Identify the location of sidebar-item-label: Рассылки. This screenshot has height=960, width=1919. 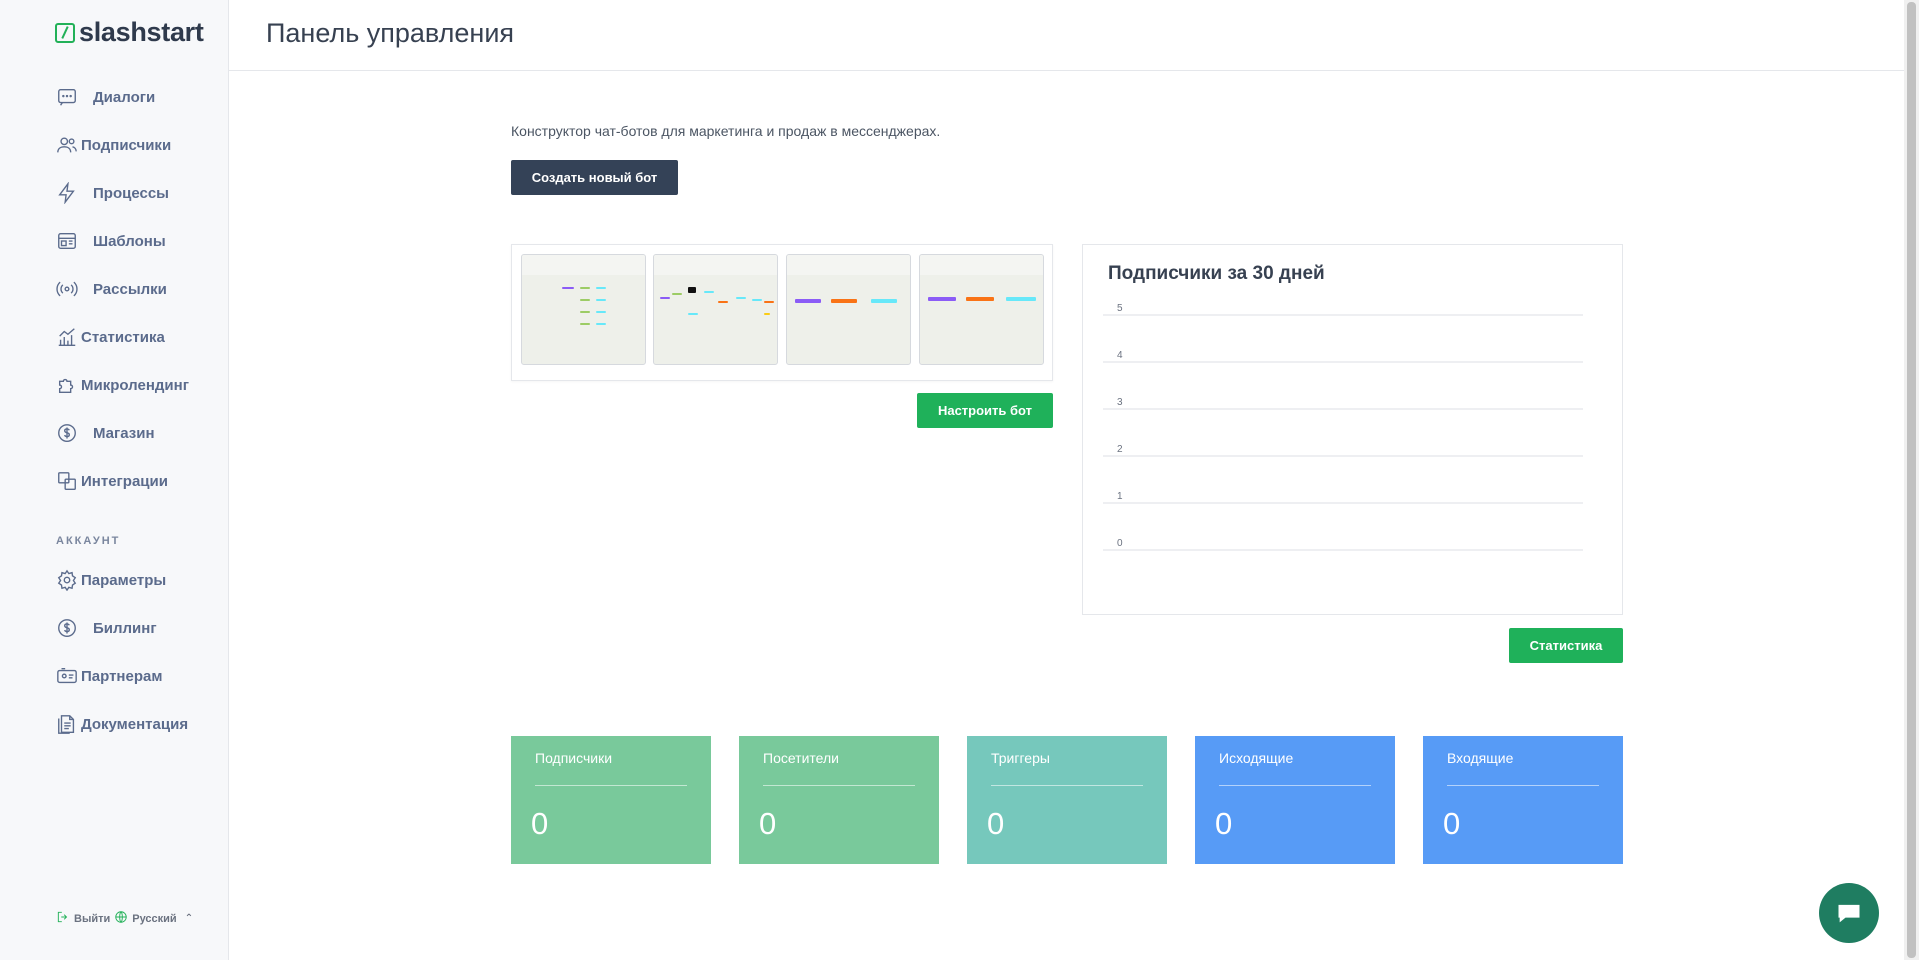
(130, 289).